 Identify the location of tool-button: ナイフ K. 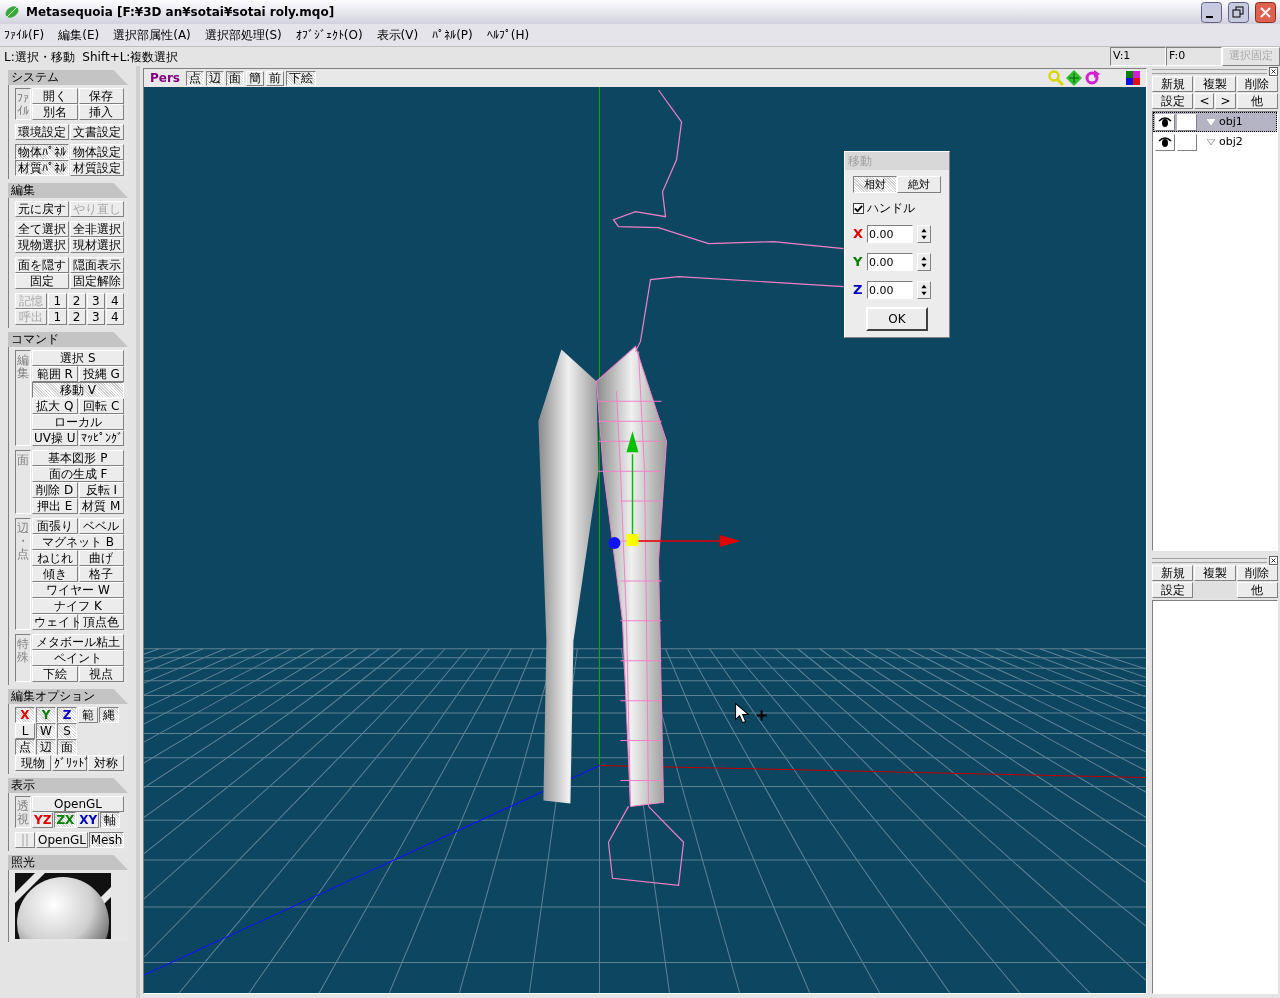
(78, 606).